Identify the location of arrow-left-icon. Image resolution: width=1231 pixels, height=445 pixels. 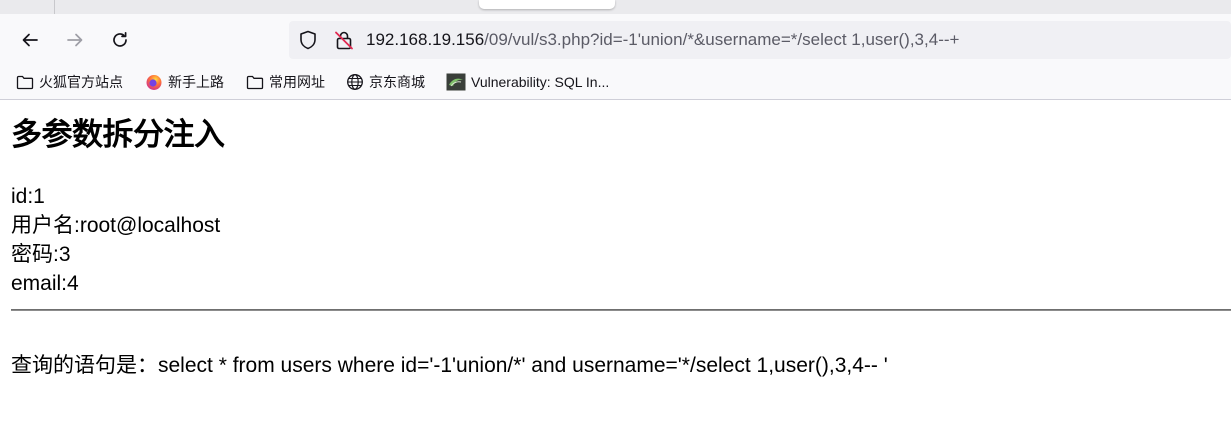
(30, 40).